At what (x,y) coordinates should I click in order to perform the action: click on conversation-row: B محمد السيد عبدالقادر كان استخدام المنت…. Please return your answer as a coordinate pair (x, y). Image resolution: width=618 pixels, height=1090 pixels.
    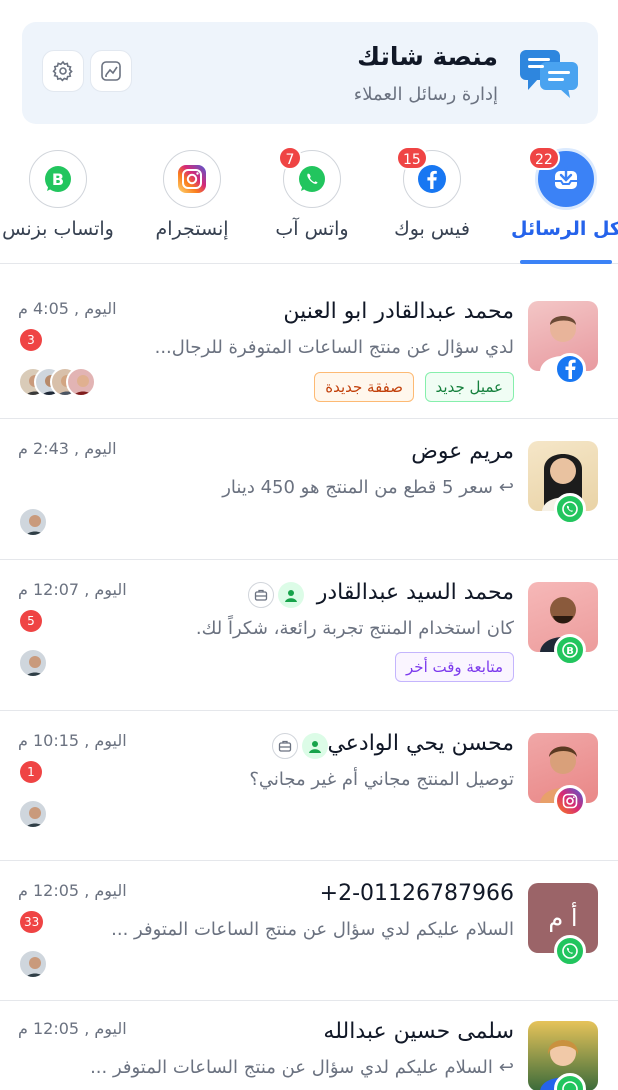
    Looking at the image, I should click on (309, 635).